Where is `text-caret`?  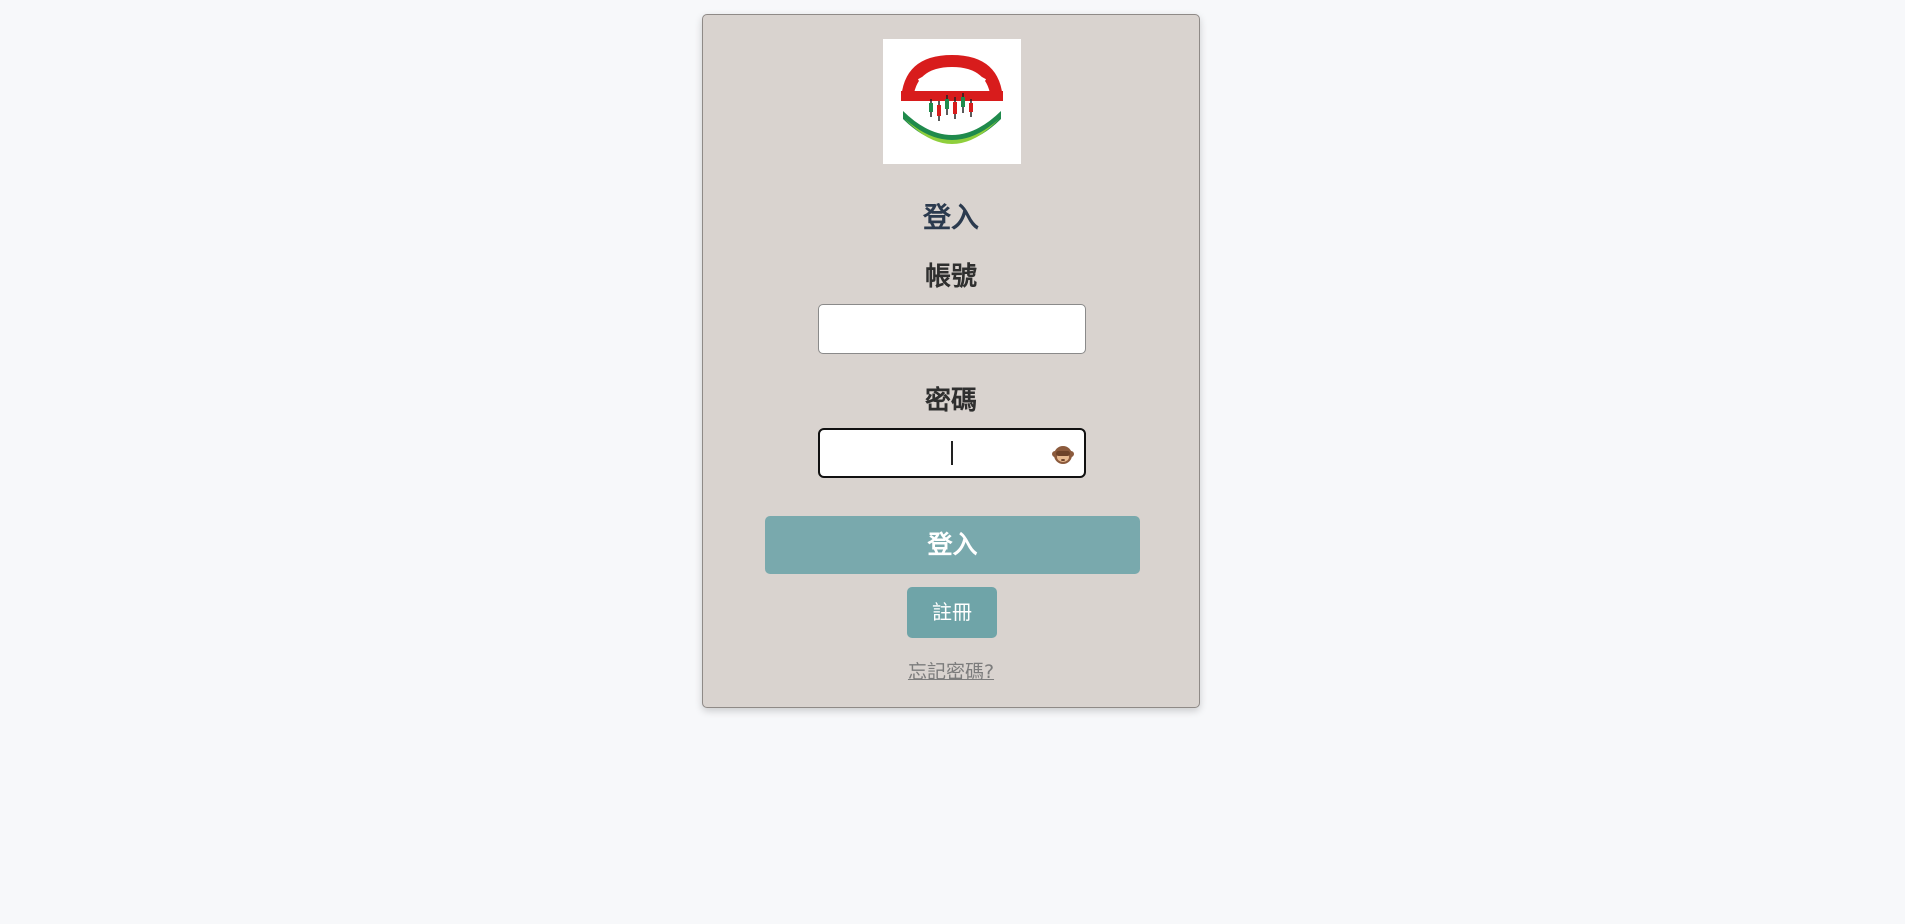 text-caret is located at coordinates (952, 453).